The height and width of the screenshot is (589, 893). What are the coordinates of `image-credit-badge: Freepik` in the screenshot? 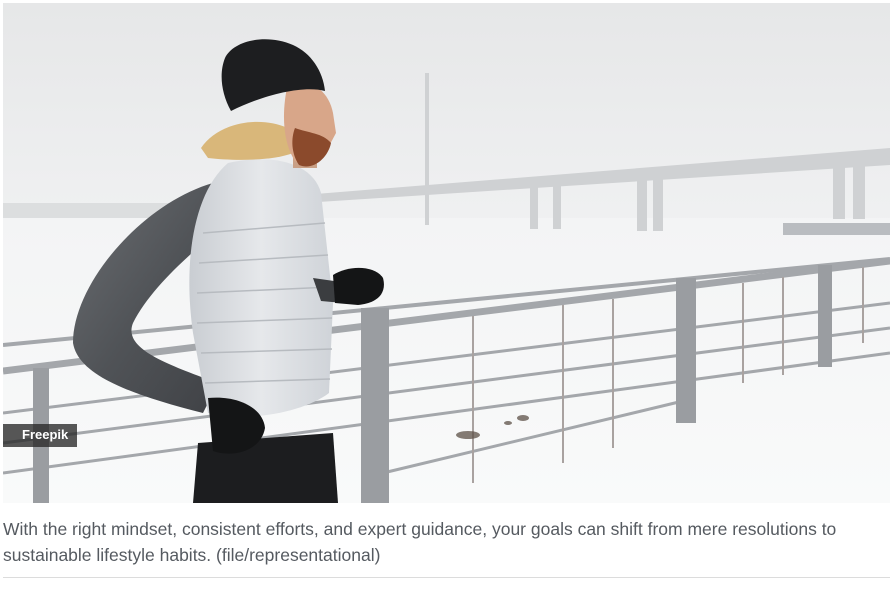 It's located at (40, 435).